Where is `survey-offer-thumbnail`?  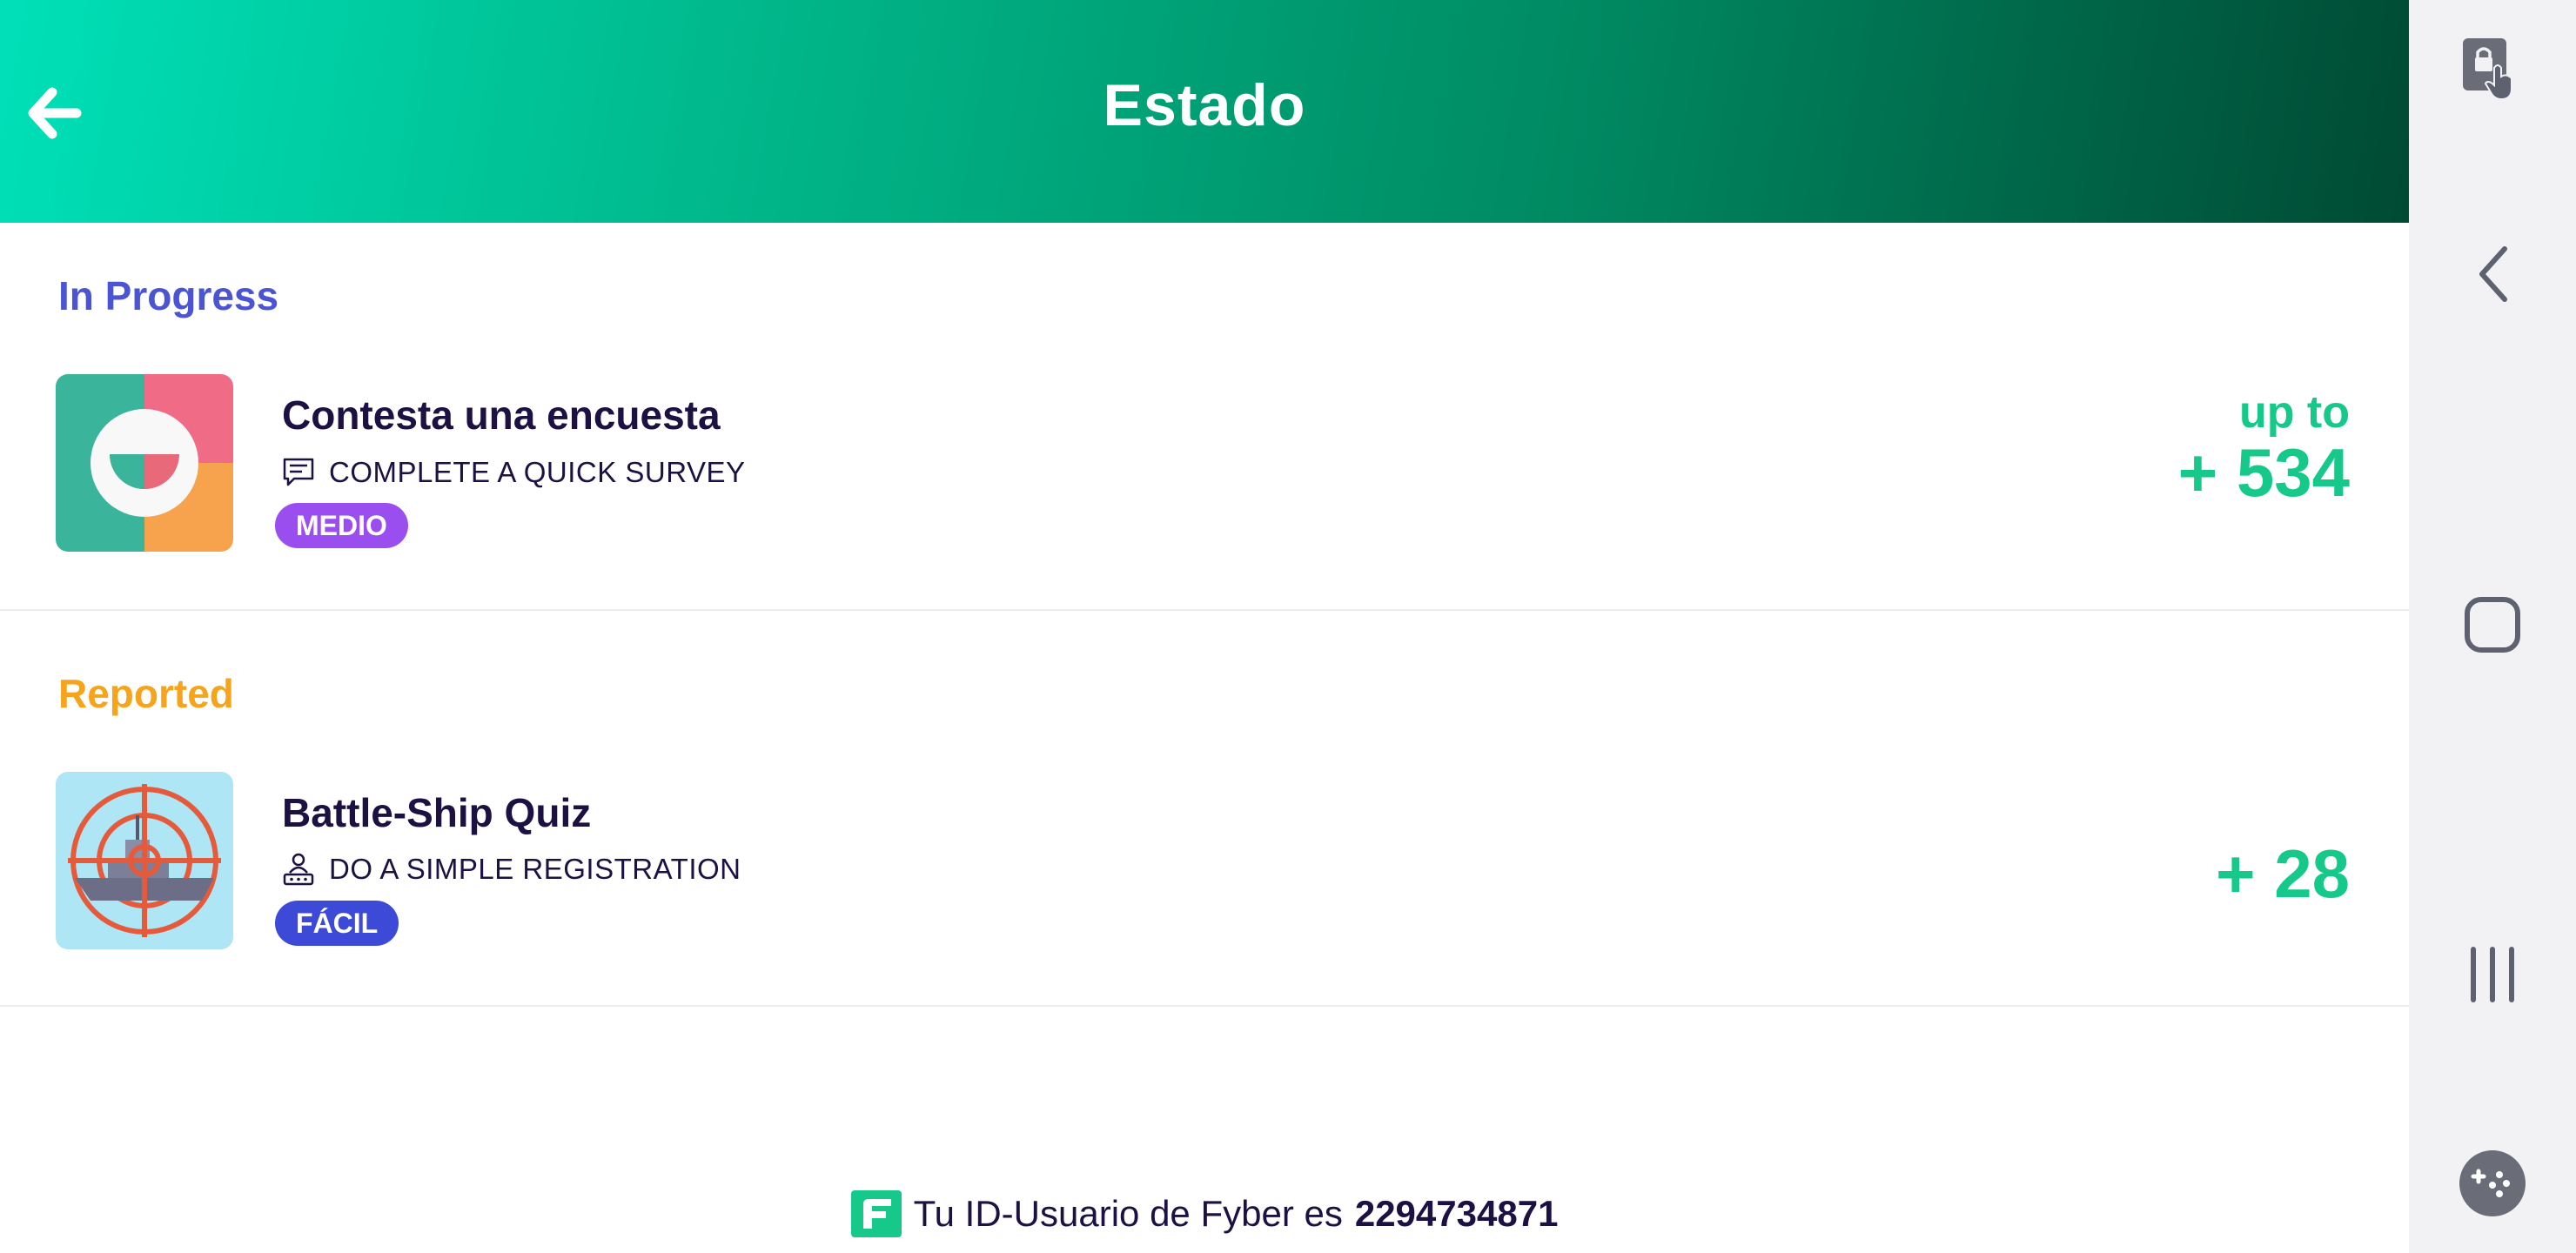
survey-offer-thumbnail is located at coordinates (145, 463).